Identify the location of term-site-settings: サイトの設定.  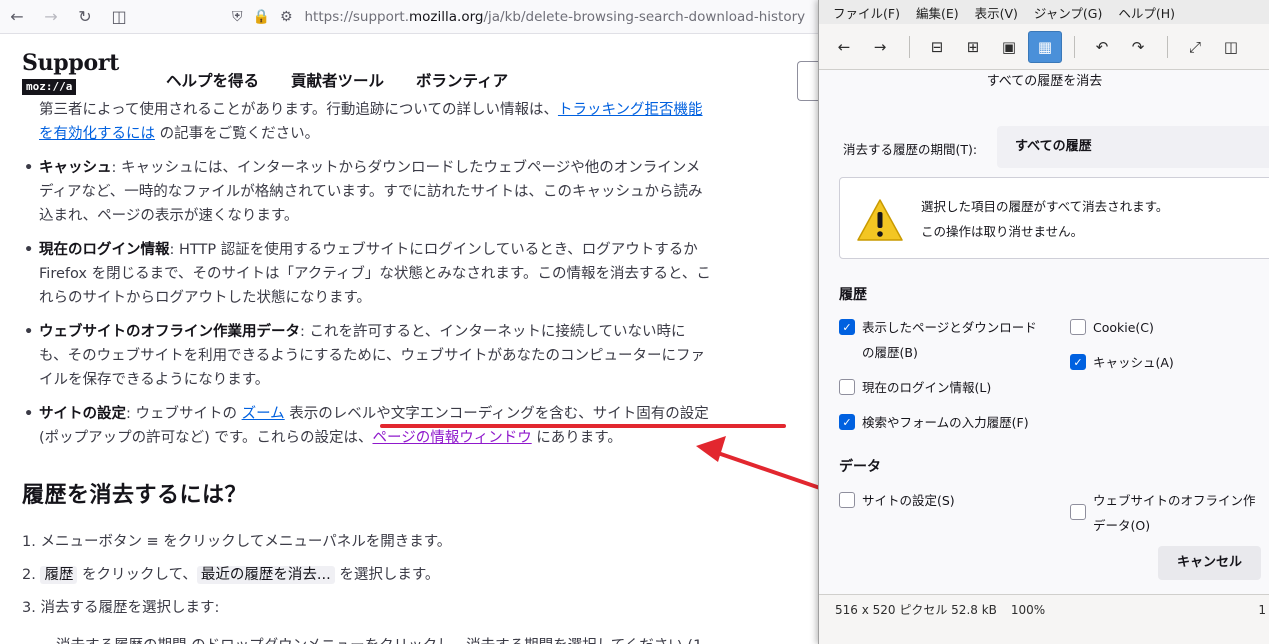
(82, 414).